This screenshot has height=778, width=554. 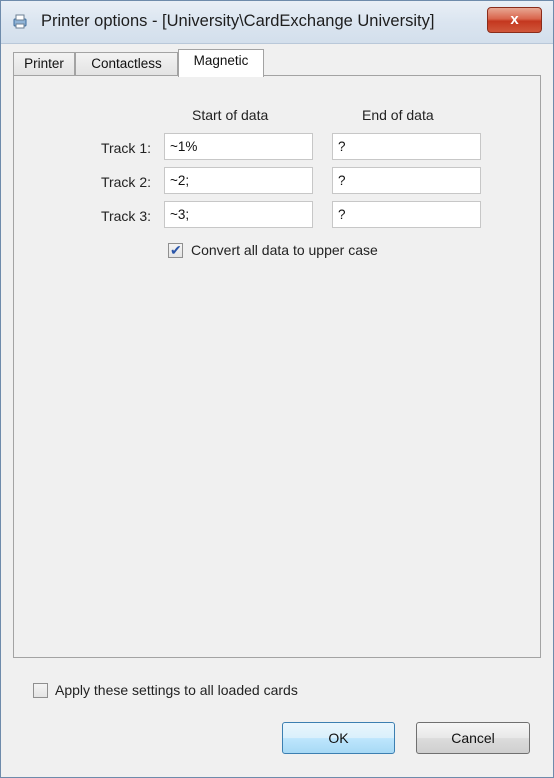 What do you see at coordinates (238, 180) in the screenshot?
I see `track-2-start-input: ~2;` at bounding box center [238, 180].